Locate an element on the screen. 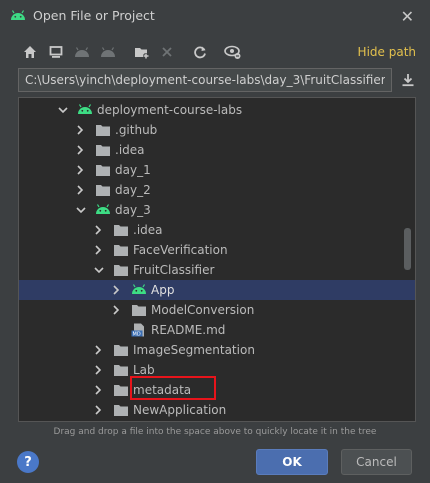 This screenshot has width=430, height=483. tree-row: NewApplication is located at coordinates (211, 410).